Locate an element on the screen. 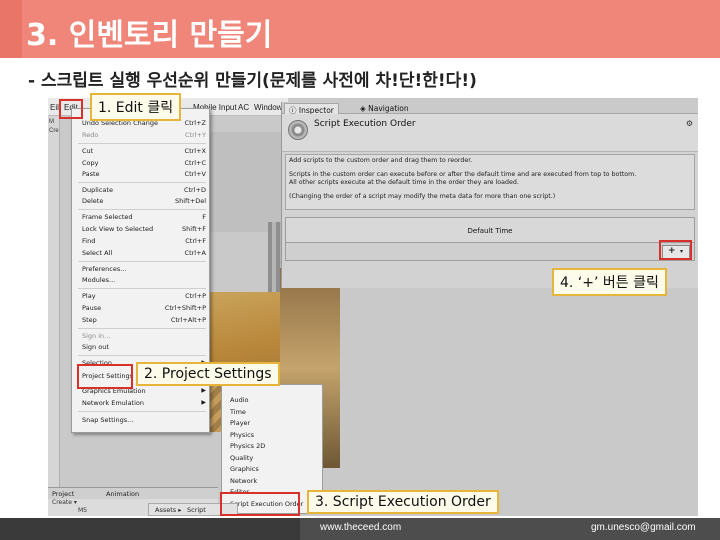  submenu-item-physics-2d: Physics 2D is located at coordinates (247, 447).